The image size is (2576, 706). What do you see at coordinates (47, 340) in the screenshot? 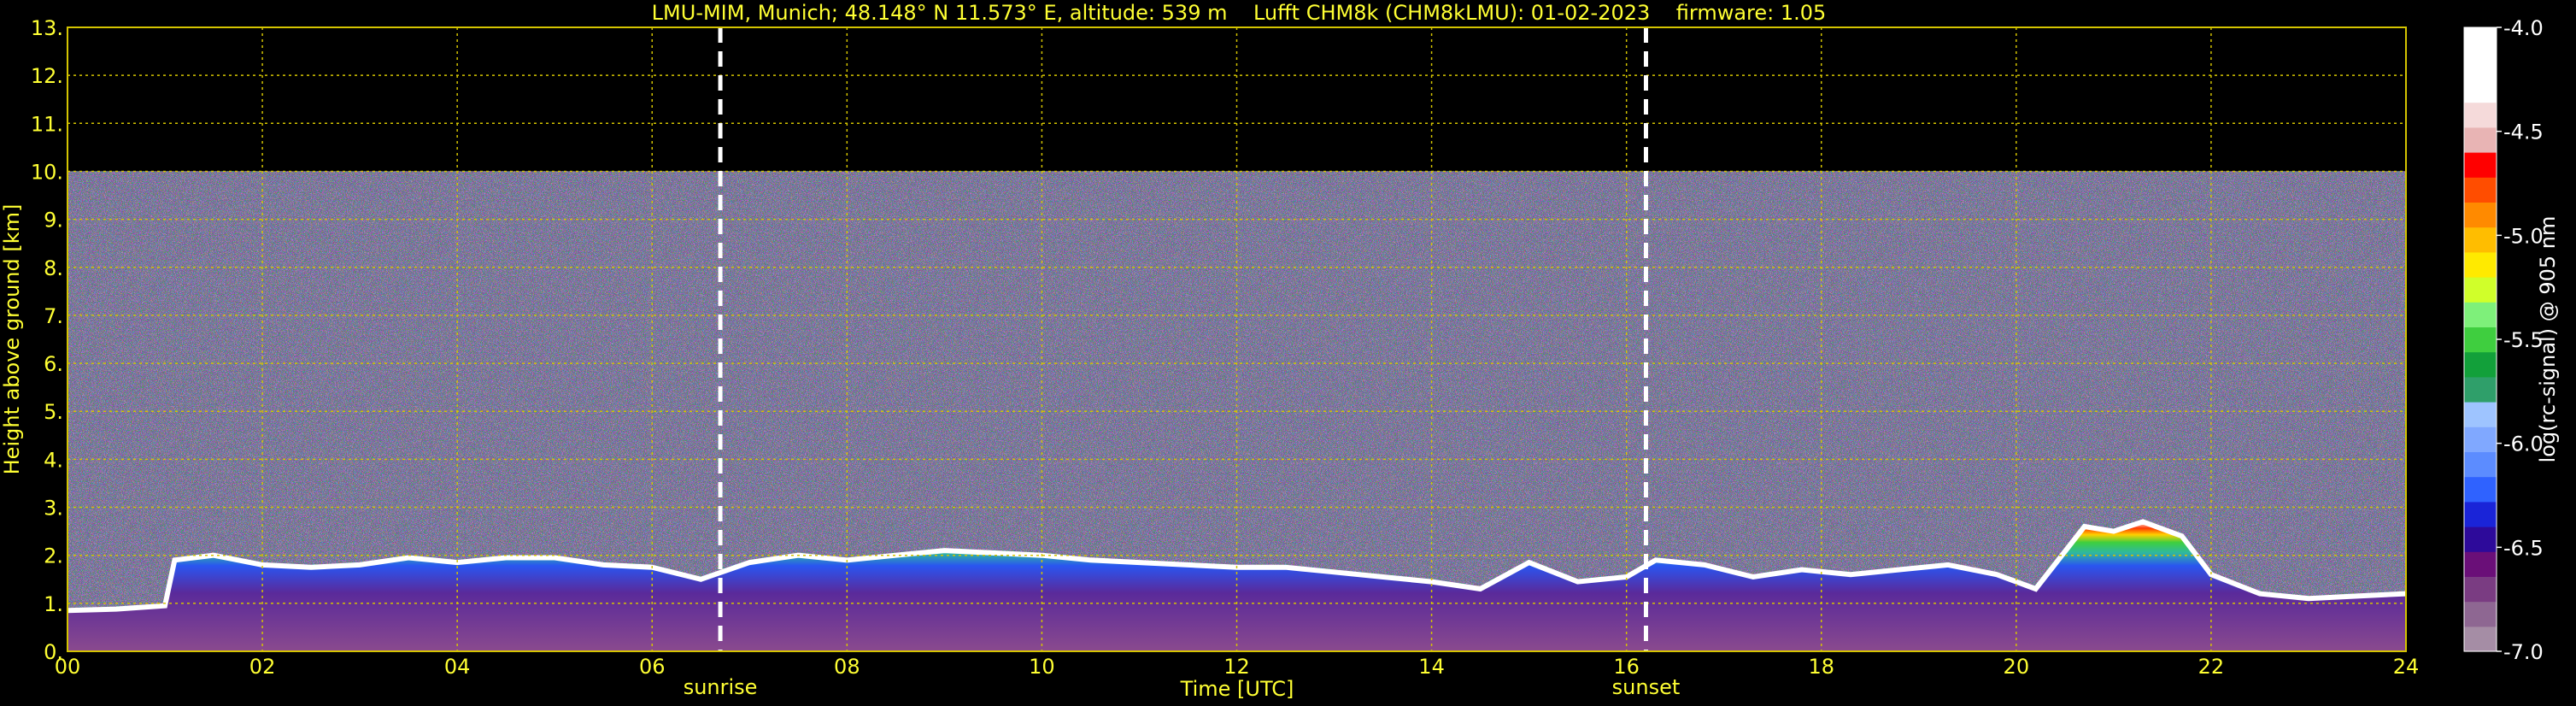
I see `y-axis-ticks: 0.1.2.3.4.5.6.7.8.9.10.11.12.13.` at bounding box center [47, 340].